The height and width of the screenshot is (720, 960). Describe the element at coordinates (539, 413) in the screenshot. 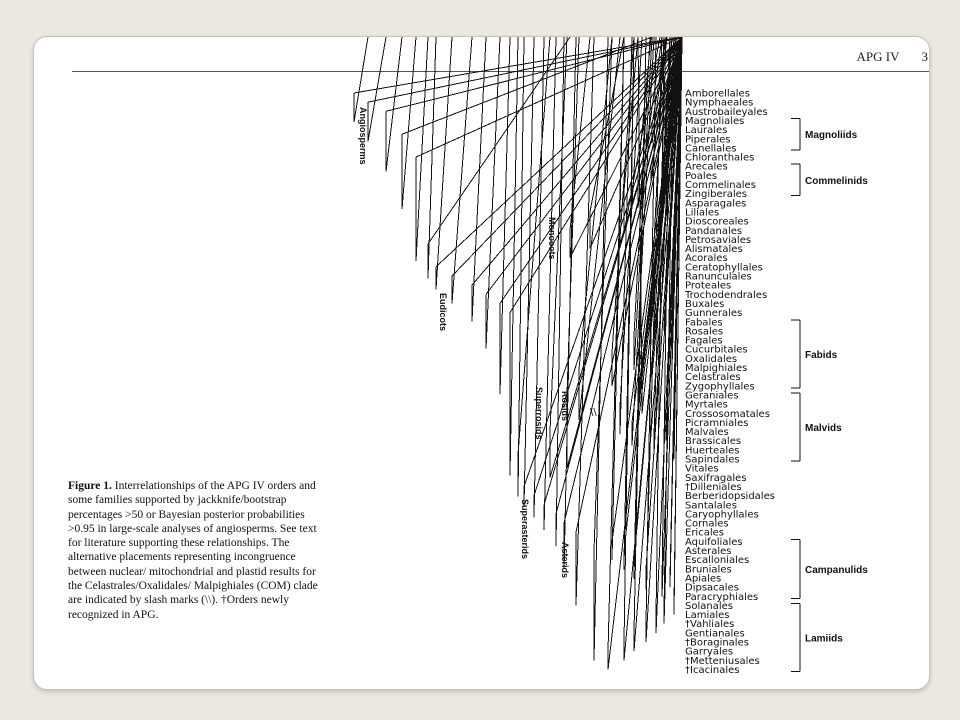

I see `node-label-superrosids: Superrosids` at that location.